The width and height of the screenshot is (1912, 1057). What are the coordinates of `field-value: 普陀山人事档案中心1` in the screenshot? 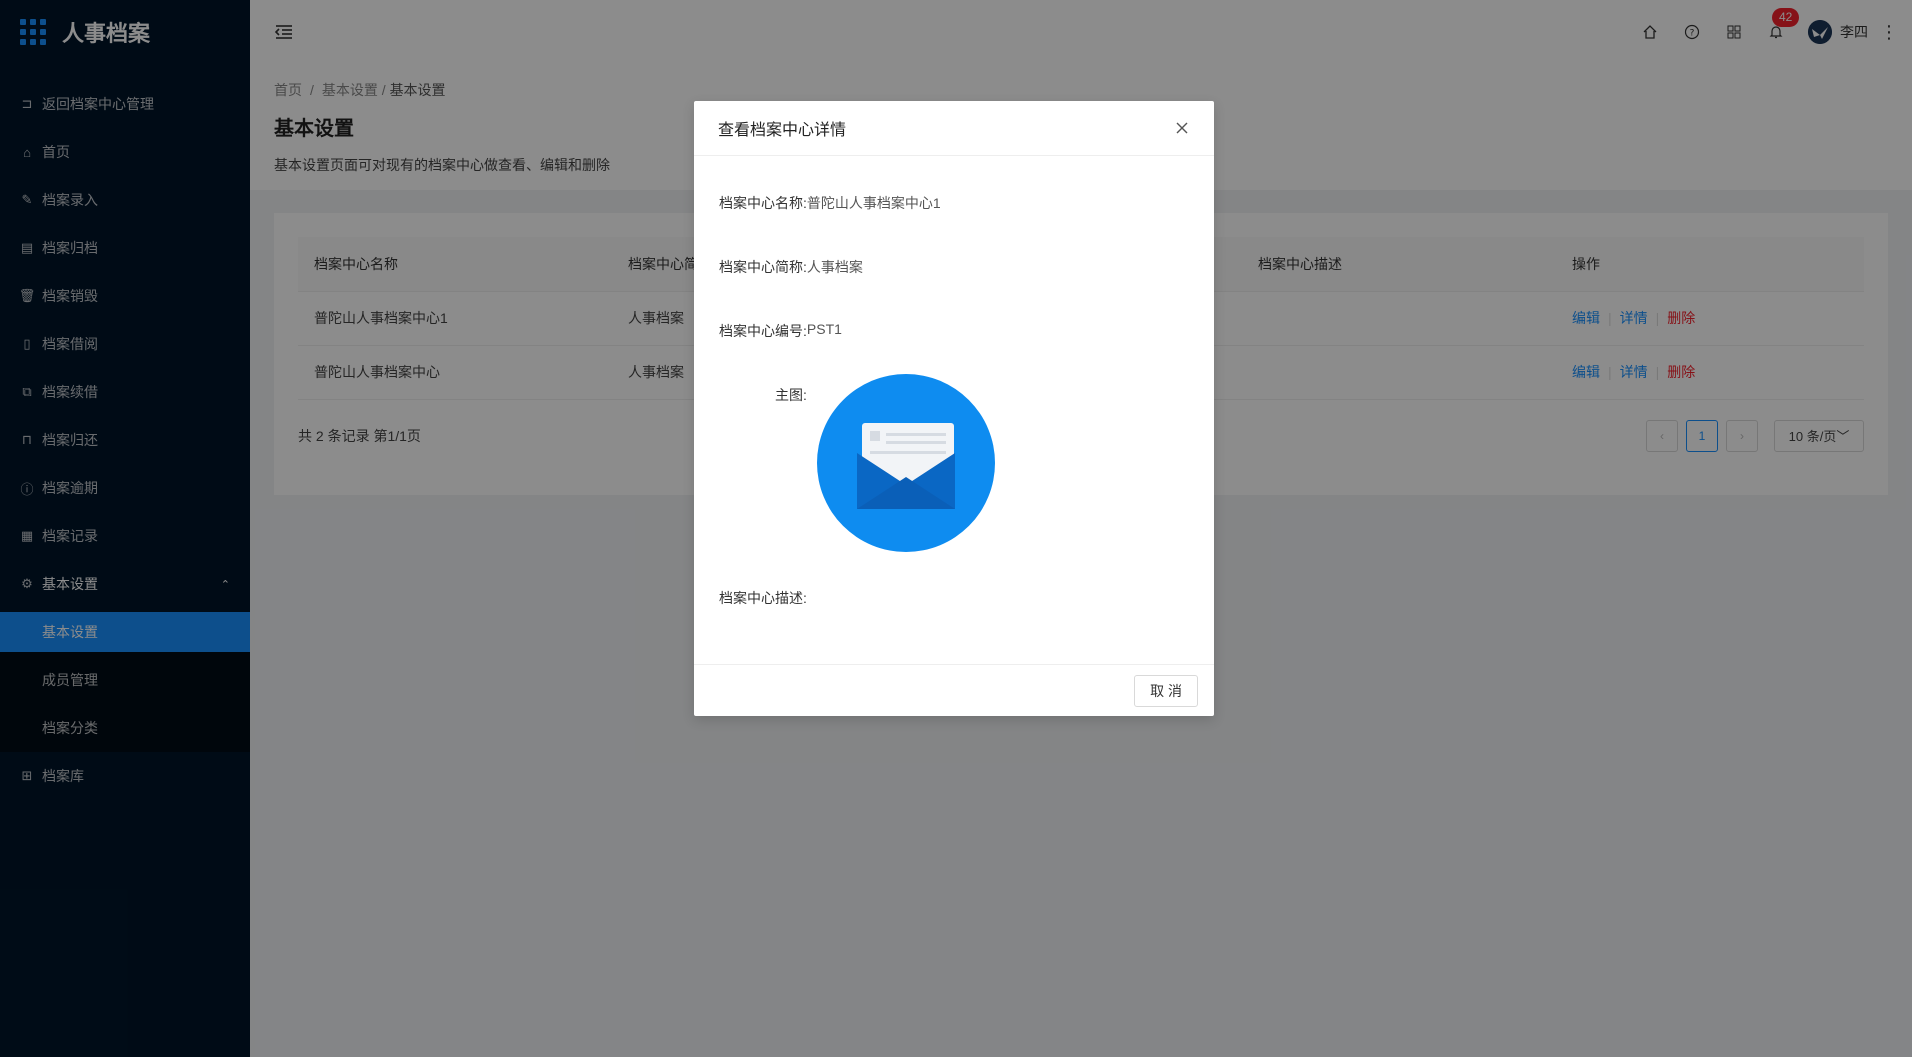 It's located at (873, 203).